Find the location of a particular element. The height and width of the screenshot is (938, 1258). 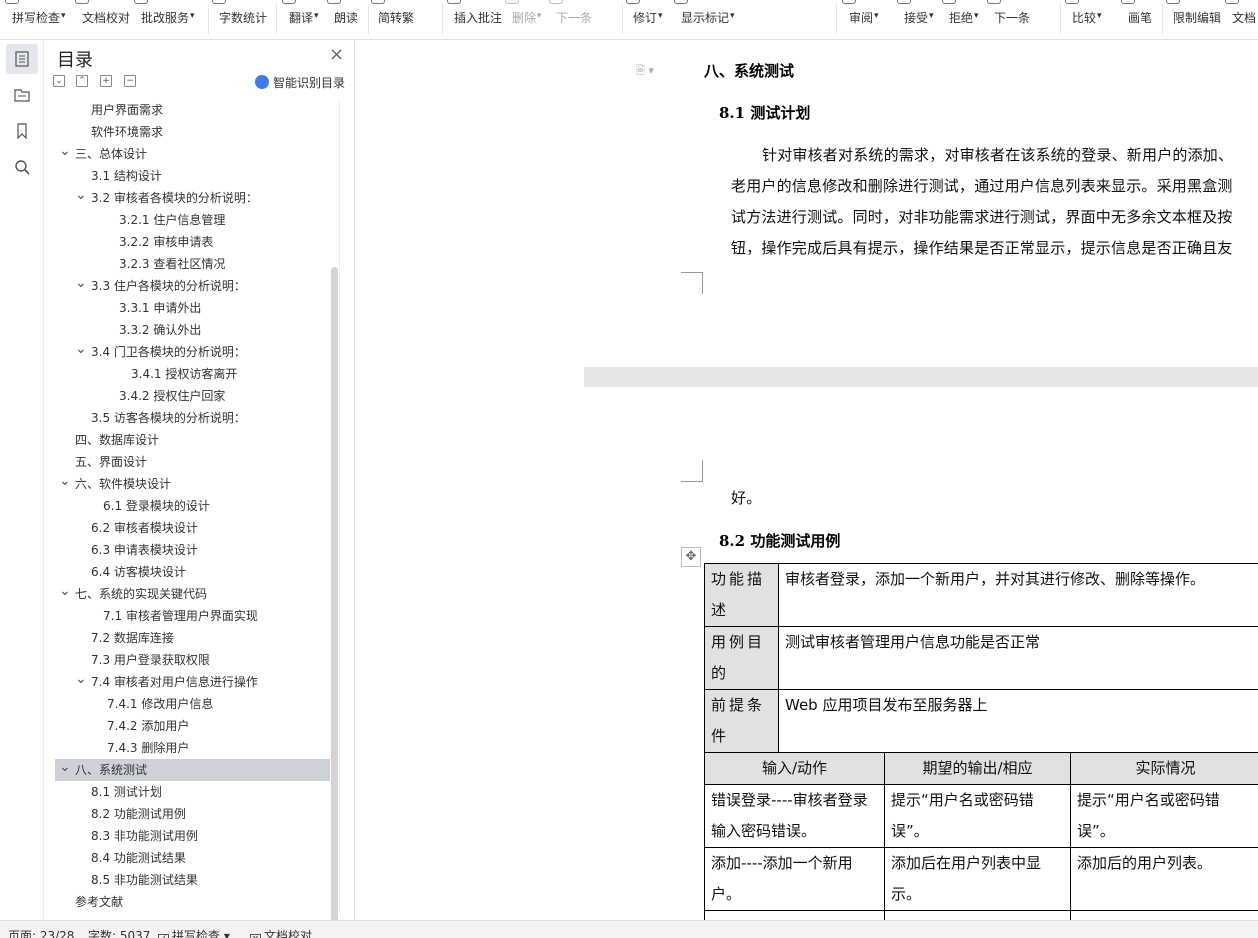

toc-item: 7.4.3 删除用户 is located at coordinates (192, 748).